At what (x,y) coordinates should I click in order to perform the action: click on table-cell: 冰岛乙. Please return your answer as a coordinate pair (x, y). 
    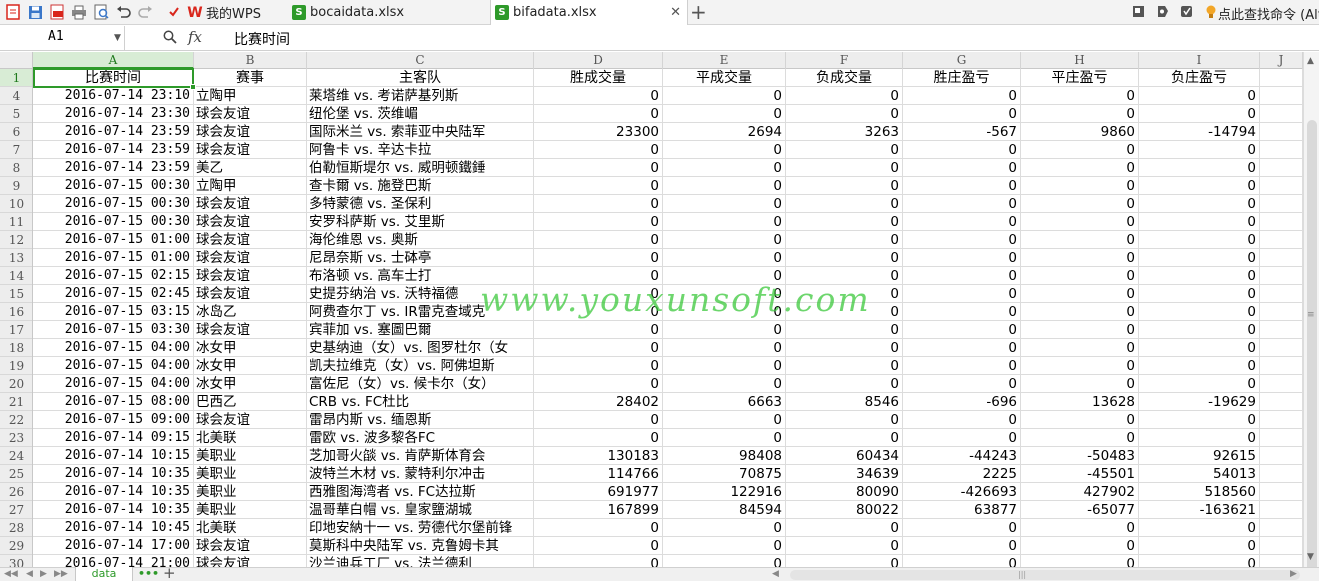
    Looking at the image, I should click on (250, 312).